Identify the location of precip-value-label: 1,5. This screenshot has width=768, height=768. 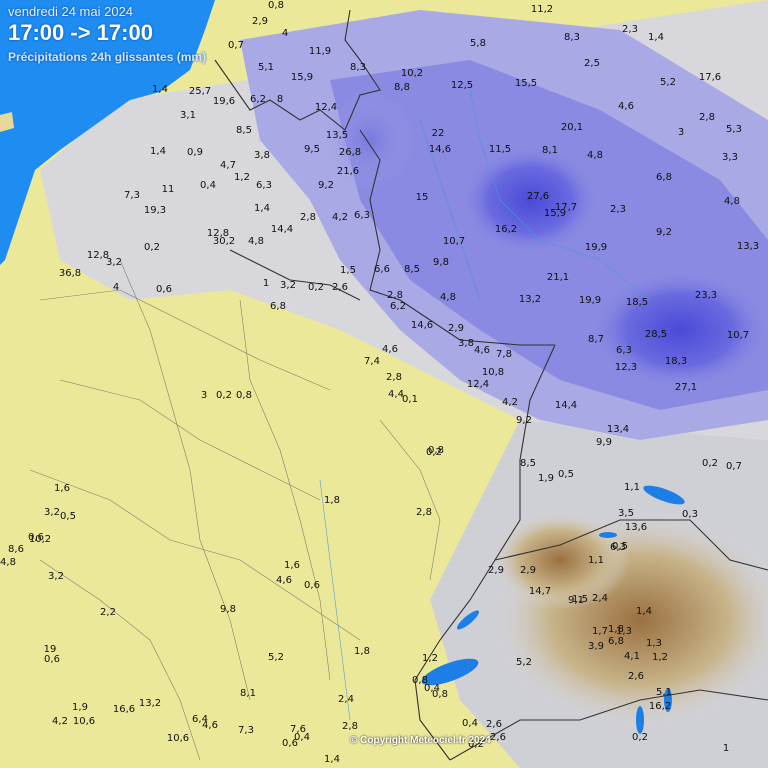
(580, 599).